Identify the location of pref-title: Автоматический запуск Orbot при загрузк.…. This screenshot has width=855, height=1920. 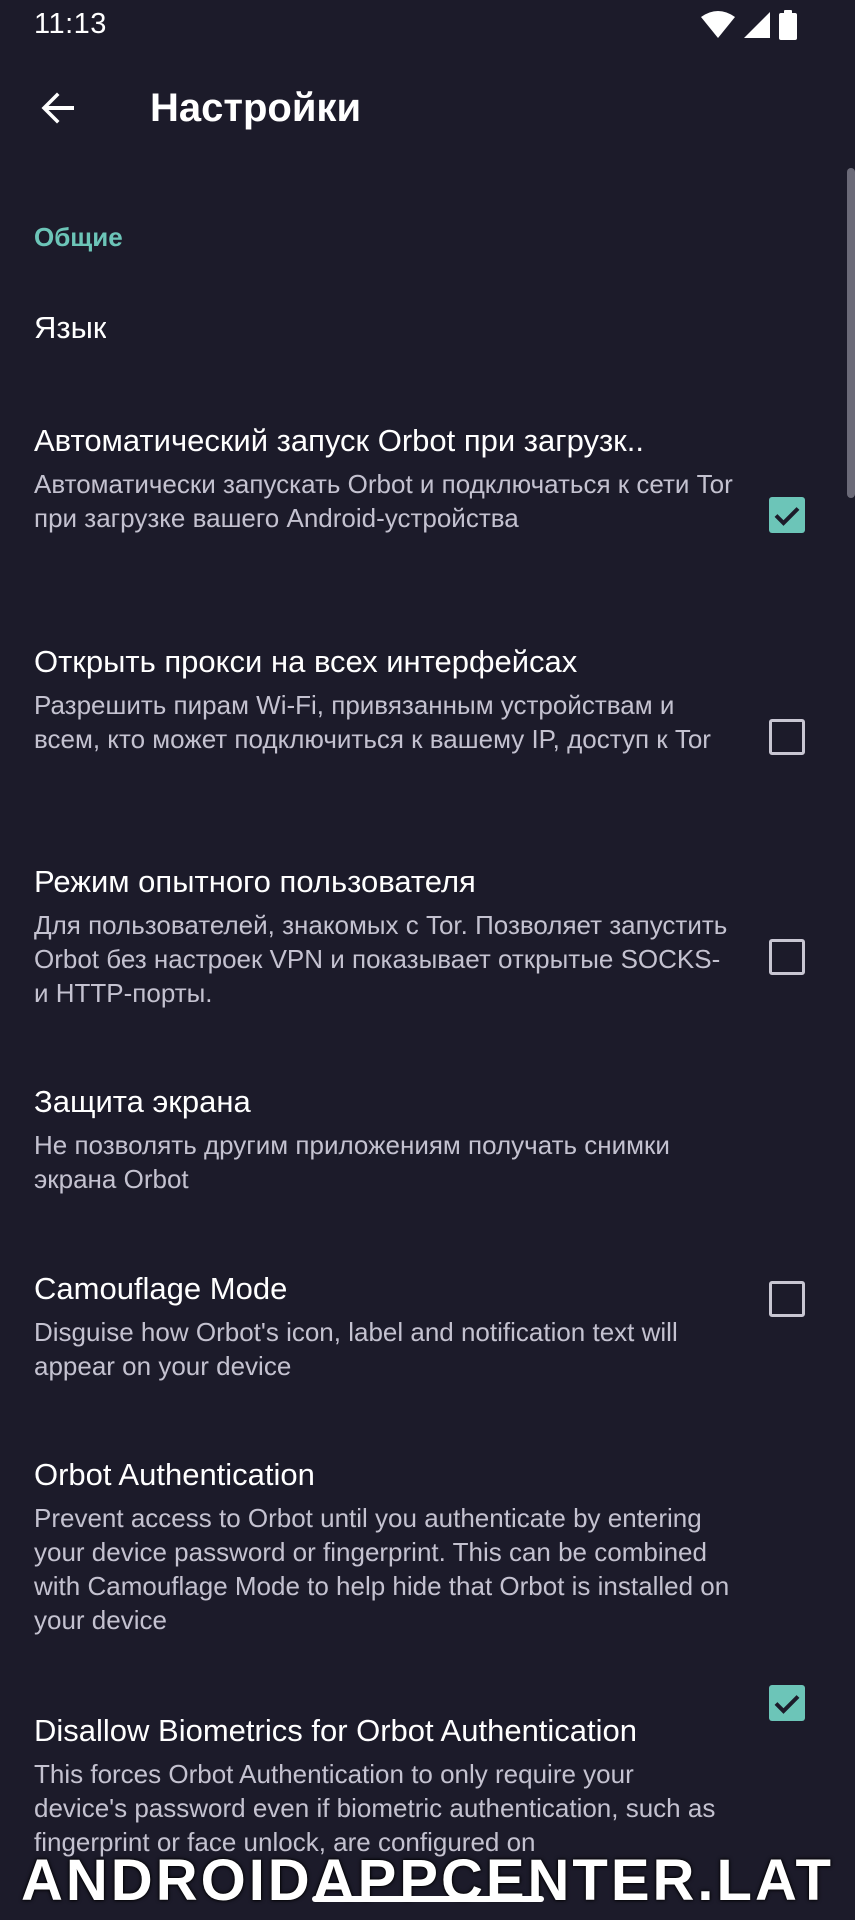
(339, 440).